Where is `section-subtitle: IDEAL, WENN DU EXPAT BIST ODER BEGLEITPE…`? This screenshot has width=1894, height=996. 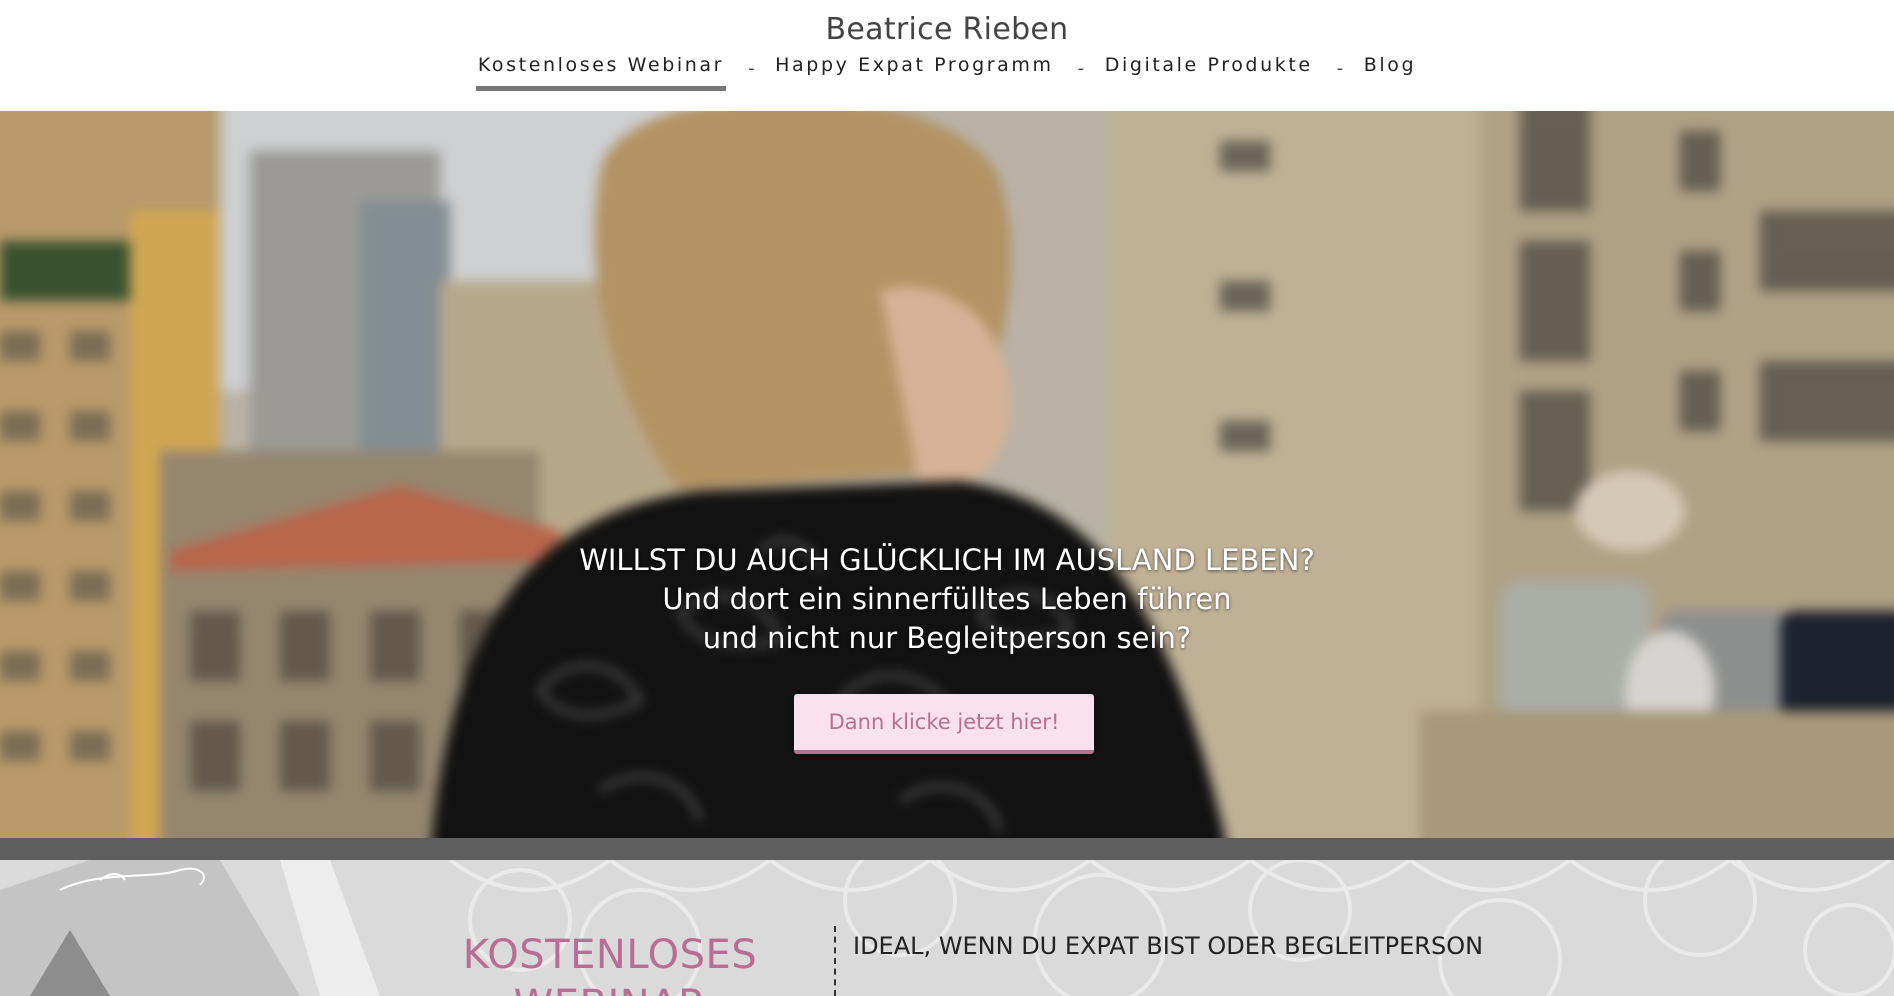 section-subtitle: IDEAL, WENN DU EXPAT BIST ODER BEGLEITPE… is located at coordinates (1168, 946).